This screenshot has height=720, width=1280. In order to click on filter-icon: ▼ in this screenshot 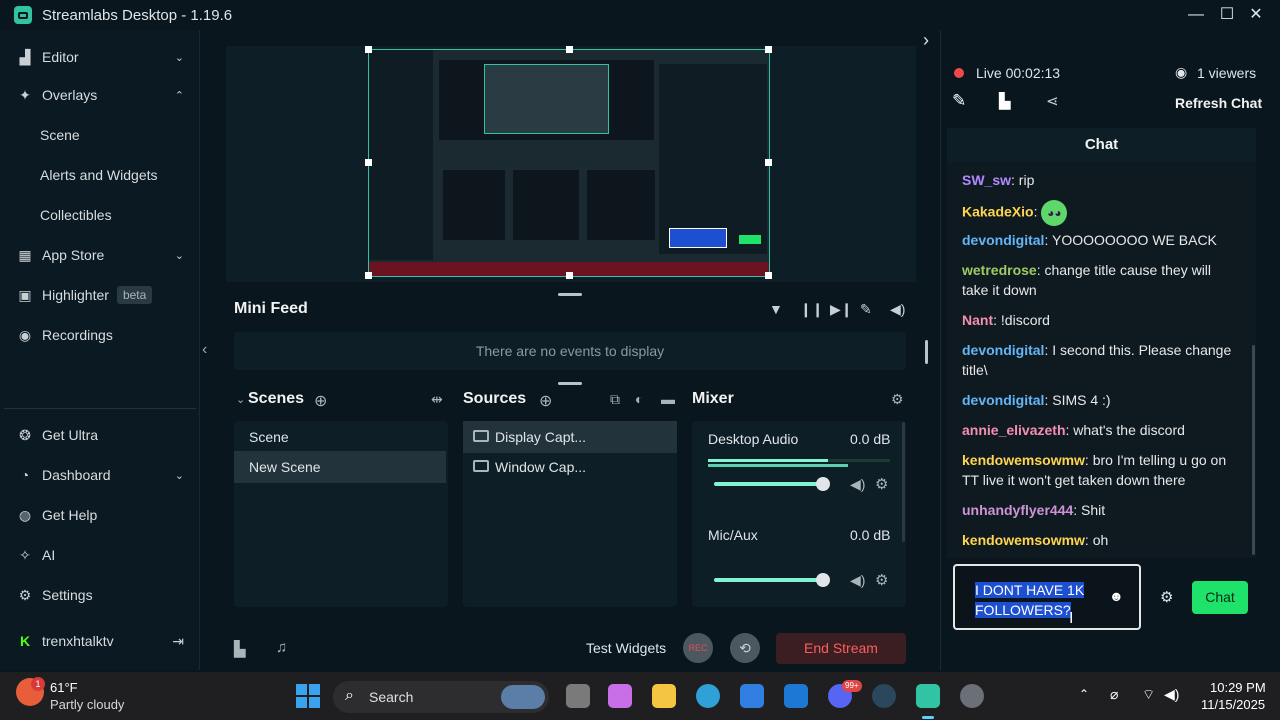, I will do `click(776, 309)`.